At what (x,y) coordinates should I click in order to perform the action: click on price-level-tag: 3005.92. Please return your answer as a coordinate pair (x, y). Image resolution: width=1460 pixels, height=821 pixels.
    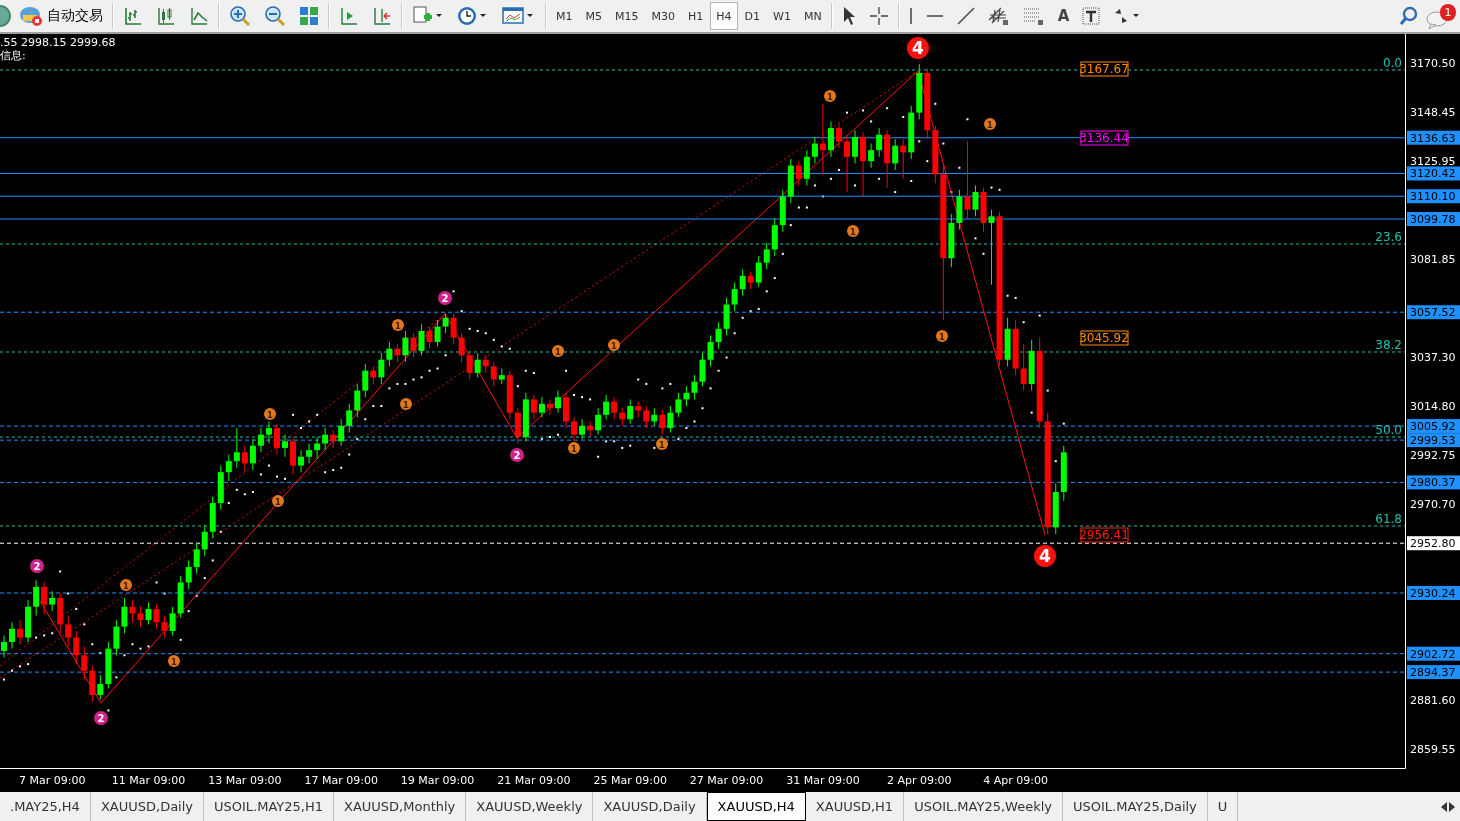
    Looking at the image, I should click on (1433, 426).